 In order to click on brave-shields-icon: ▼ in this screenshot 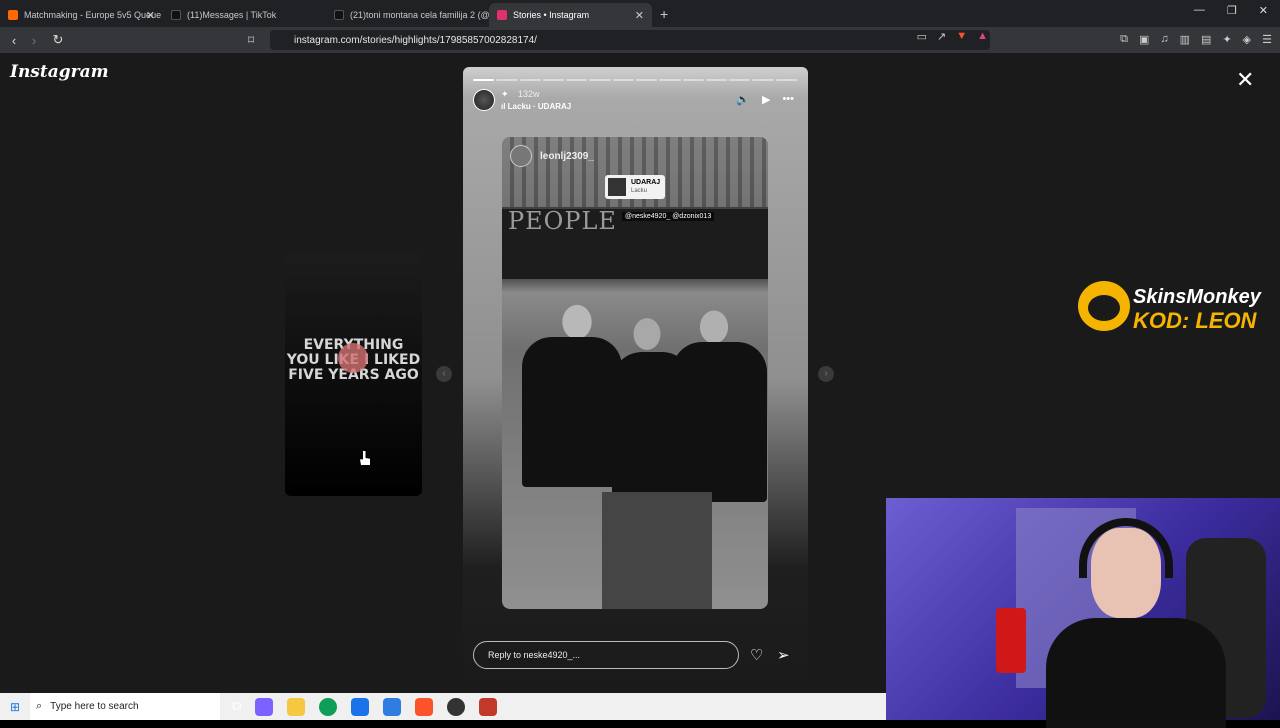, I will do `click(961, 36)`.